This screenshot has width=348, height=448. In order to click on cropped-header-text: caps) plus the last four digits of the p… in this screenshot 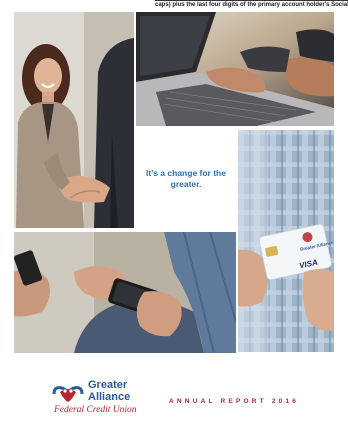, I will do `click(251, 5)`.